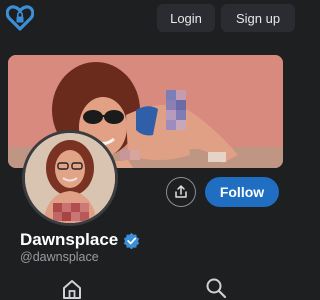  Describe the element at coordinates (258, 18) in the screenshot. I see `signup-button: Sign up` at that location.